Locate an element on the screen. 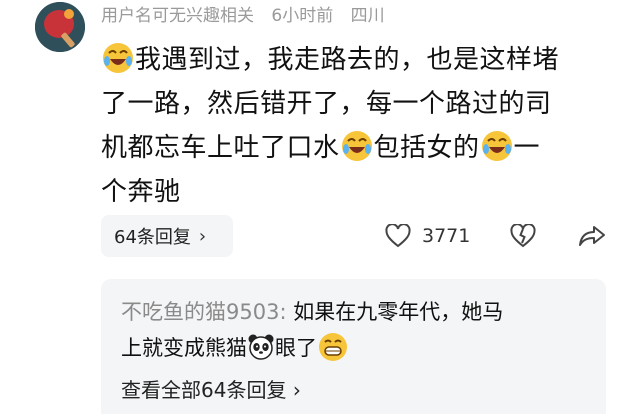 The width and height of the screenshot is (640, 414). comment-meta: 用户名可无兴趣相关 6小时前 四川 is located at coordinates (243, 16).